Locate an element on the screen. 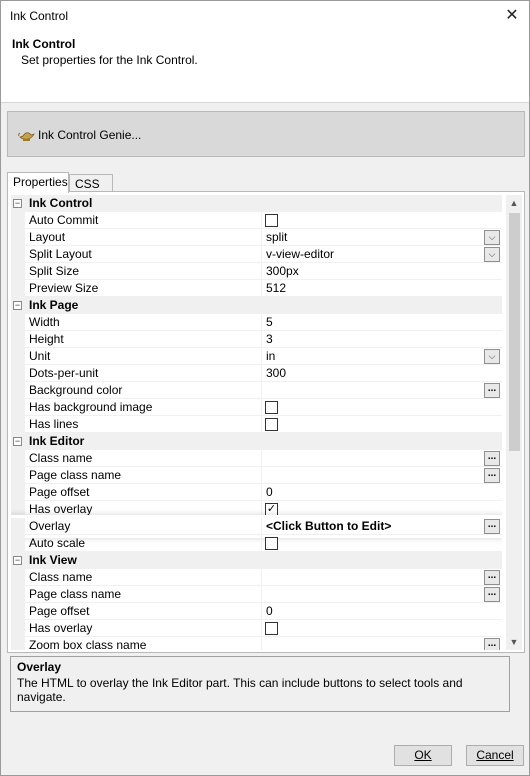 The width and height of the screenshot is (530, 776). category-label: Ink Control is located at coordinates (61, 203).